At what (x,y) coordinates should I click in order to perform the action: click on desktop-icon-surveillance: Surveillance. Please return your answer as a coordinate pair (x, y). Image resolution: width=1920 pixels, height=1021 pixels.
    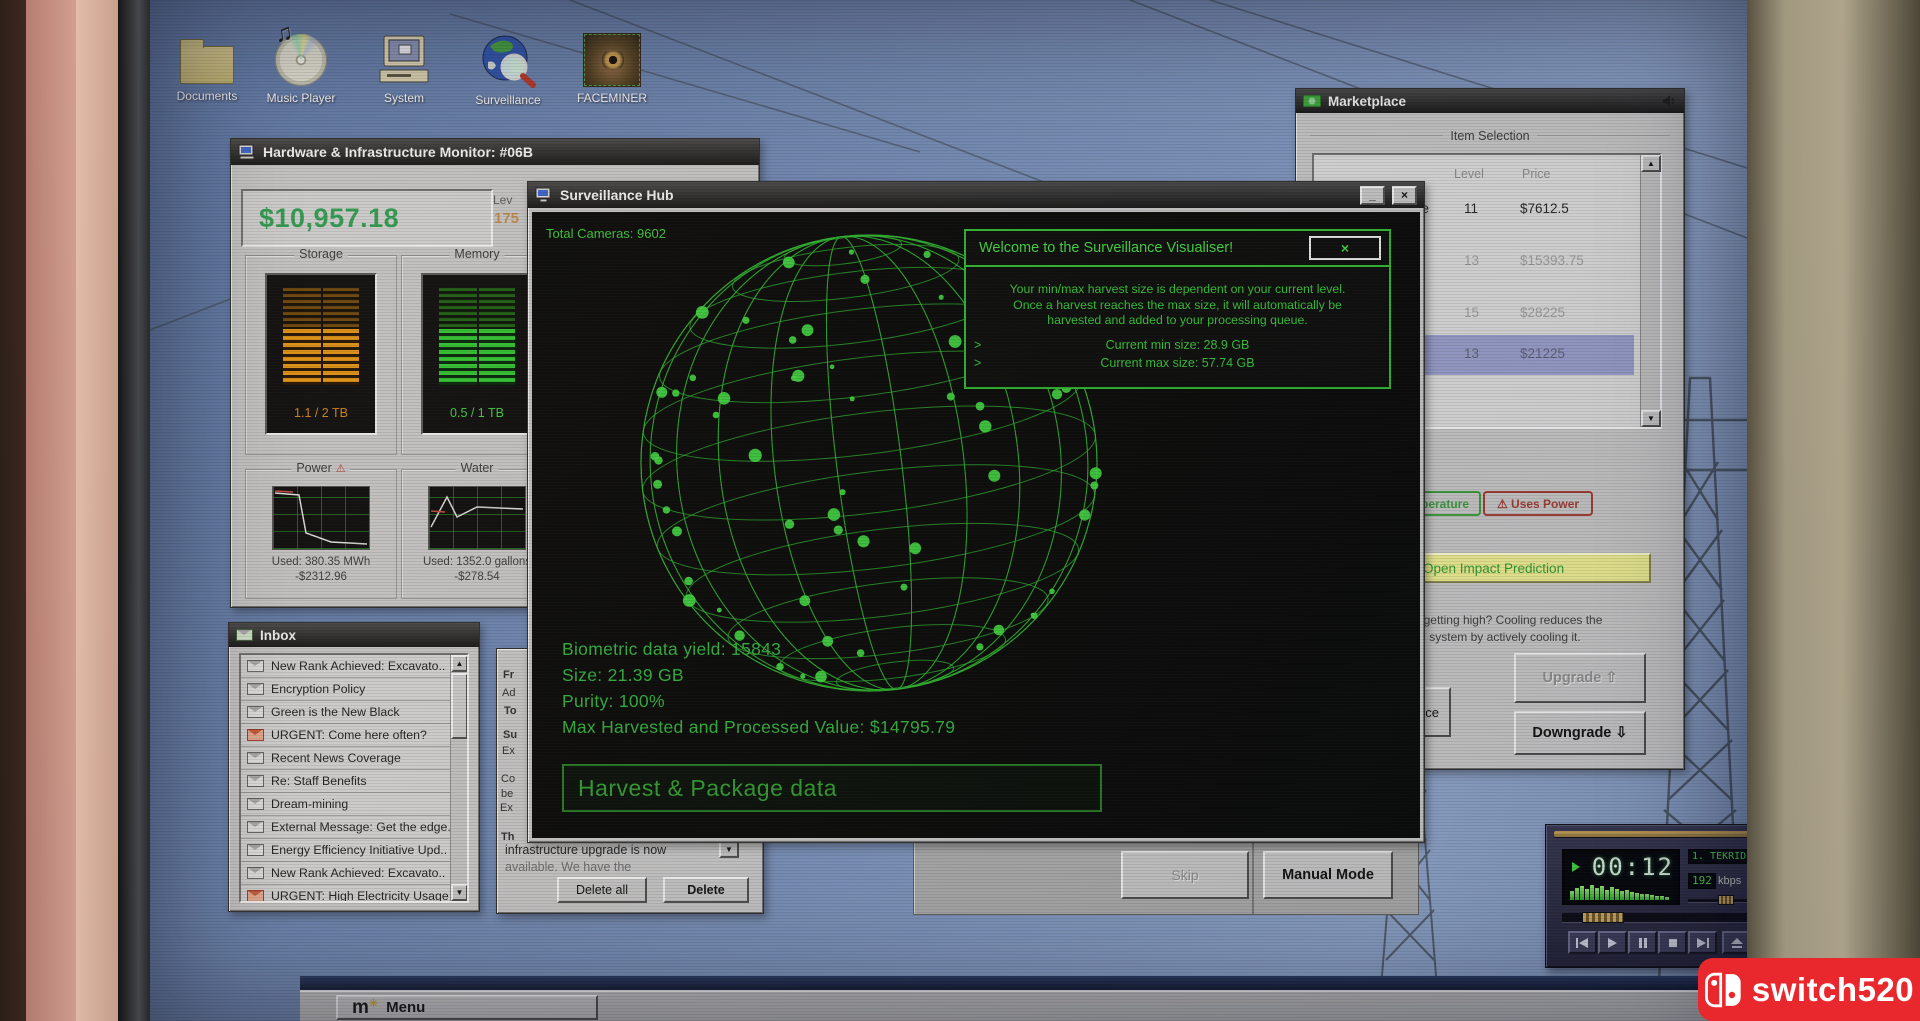
    Looking at the image, I should click on (508, 70).